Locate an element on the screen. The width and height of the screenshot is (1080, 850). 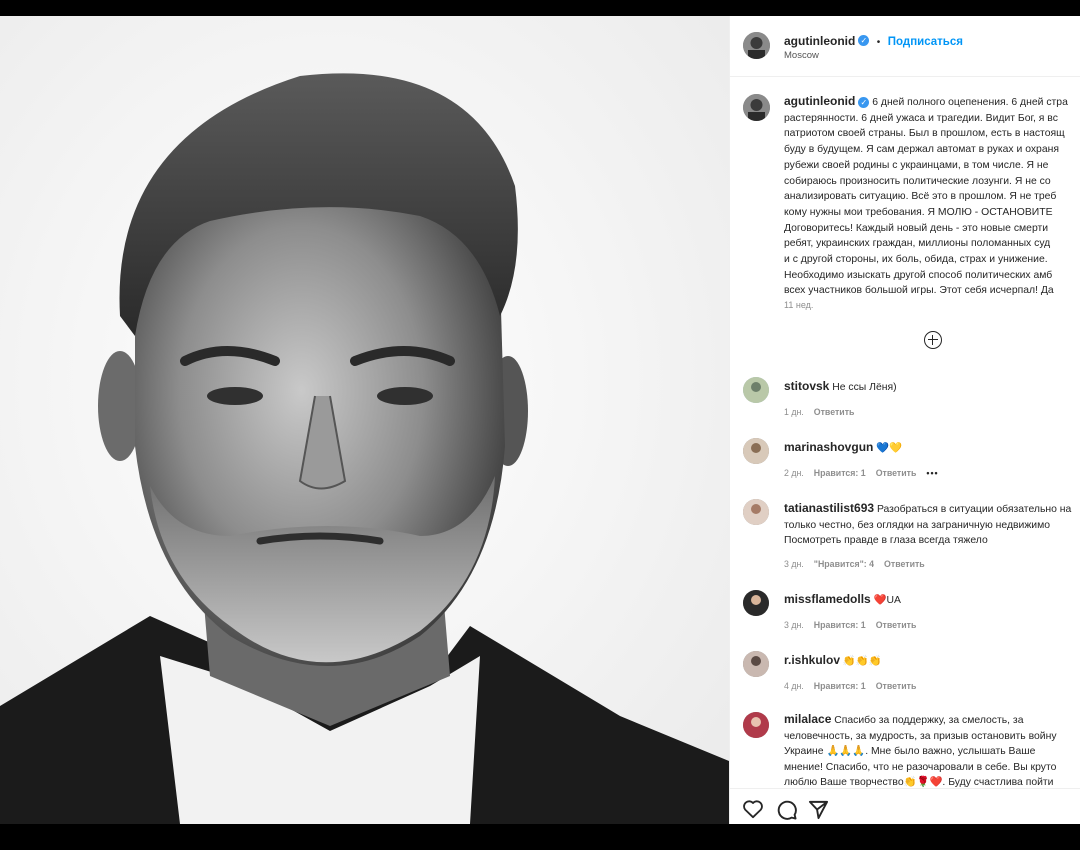
comment-username: marinashovgun is located at coordinates (828, 447).